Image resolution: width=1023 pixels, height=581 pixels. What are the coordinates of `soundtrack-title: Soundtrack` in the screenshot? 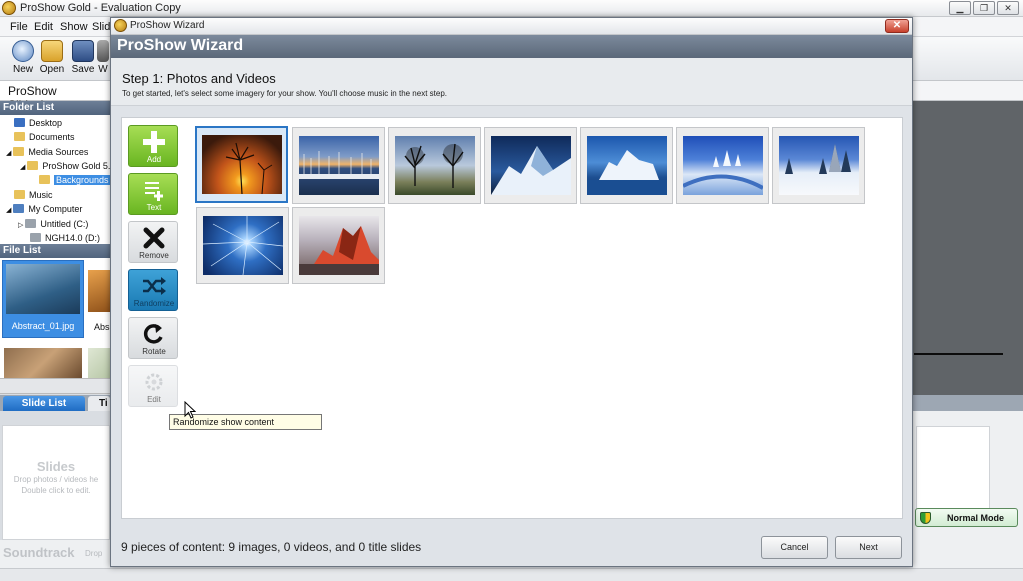 It's located at (39, 552).